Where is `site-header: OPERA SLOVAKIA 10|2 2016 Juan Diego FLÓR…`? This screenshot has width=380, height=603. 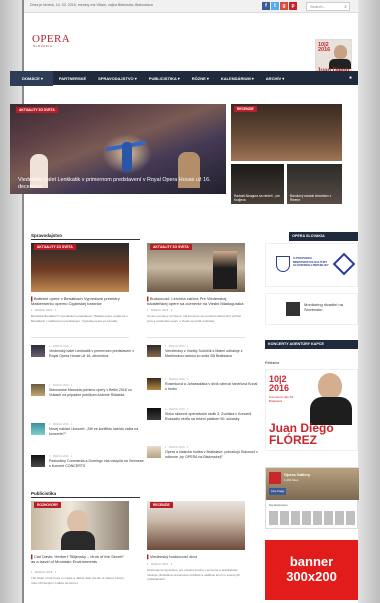
site-header: OPERA SLOVAKIA 10|2 2016 Juan Diego FLÓR… is located at coordinates (191, 45).